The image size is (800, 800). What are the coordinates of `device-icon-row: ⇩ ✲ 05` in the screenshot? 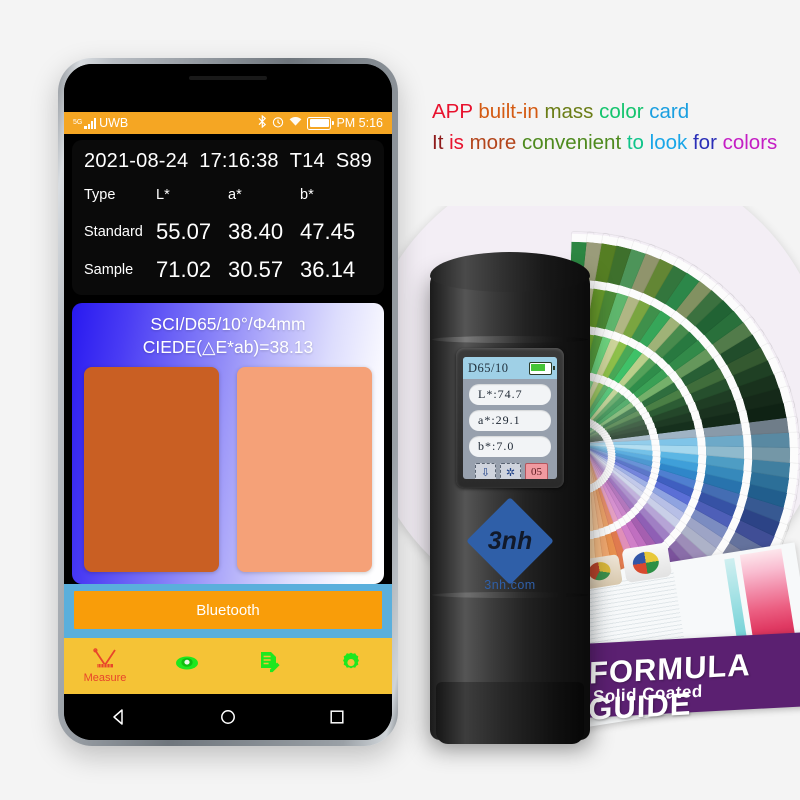 It's located at (510, 470).